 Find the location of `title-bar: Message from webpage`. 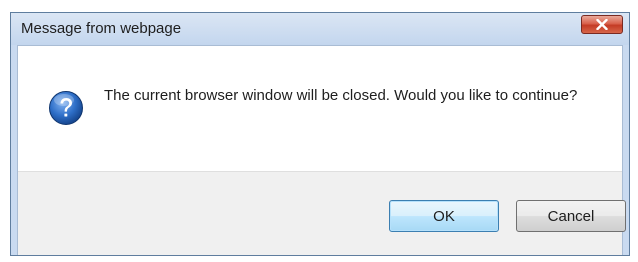

title-bar: Message from webpage is located at coordinates (320, 29).